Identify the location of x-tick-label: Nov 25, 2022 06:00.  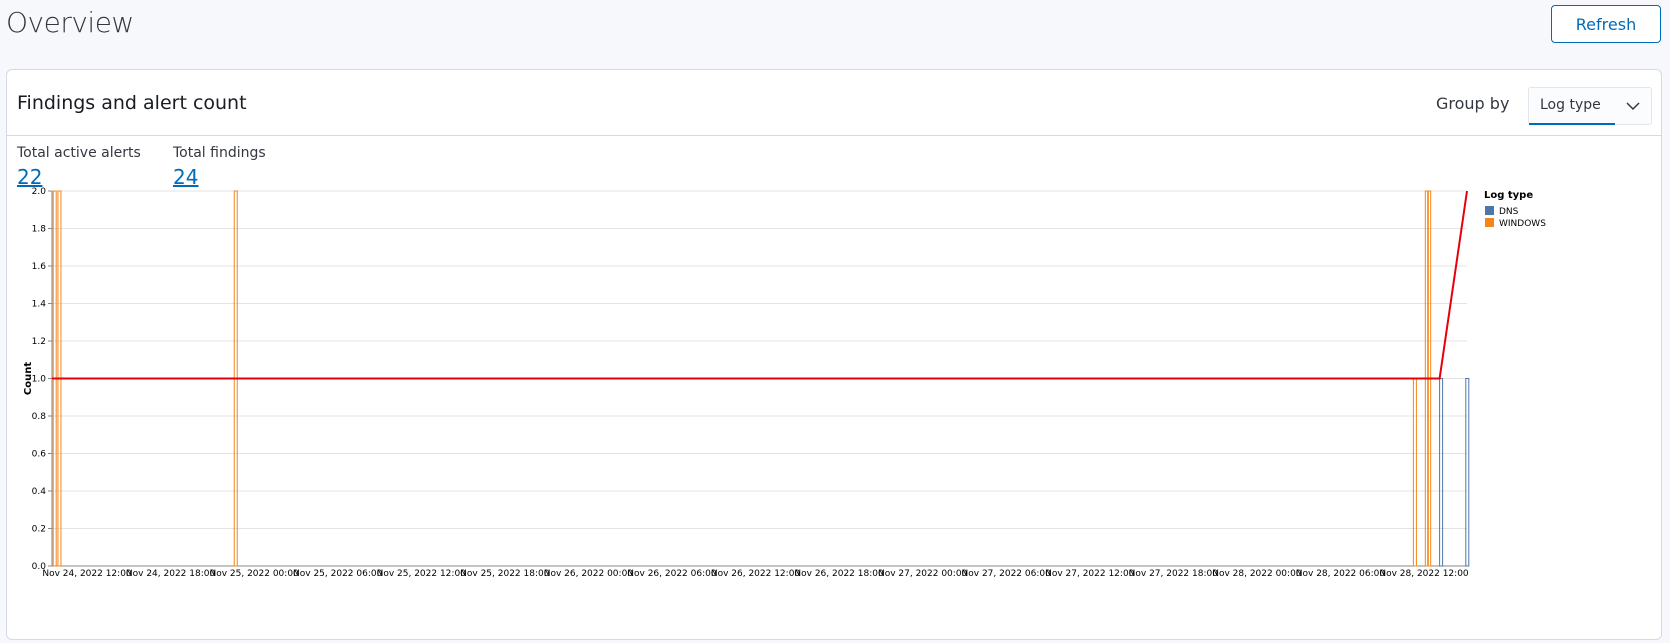
(338, 574).